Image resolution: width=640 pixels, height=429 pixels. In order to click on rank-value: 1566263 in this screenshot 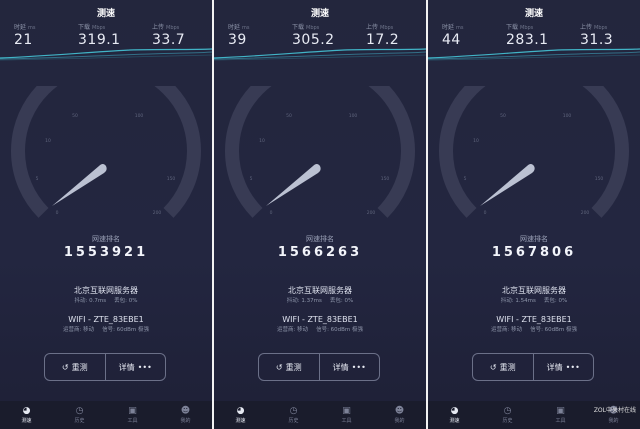, I will do `click(320, 252)`.